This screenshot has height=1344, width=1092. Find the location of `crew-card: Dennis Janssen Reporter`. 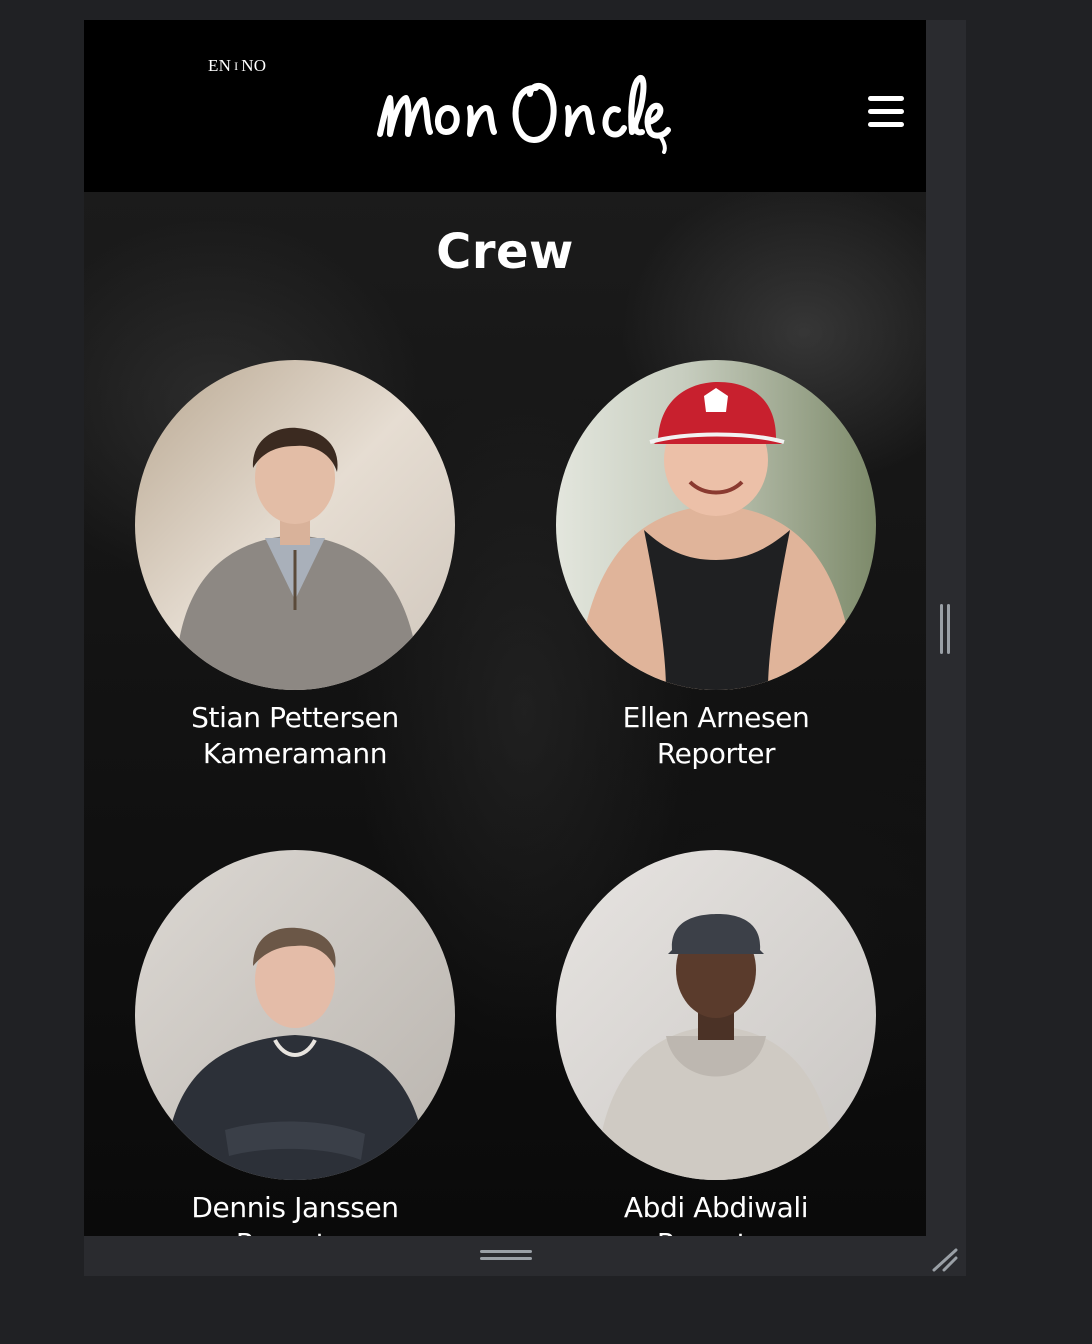

crew-card: Dennis Janssen Reporter is located at coordinates (295, 1043).